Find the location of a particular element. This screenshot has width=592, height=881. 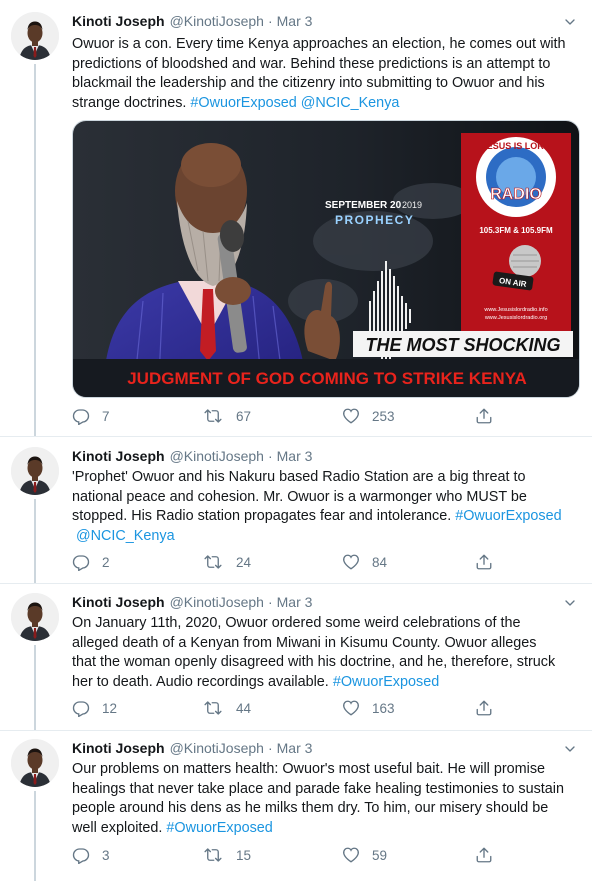

like-count: 59 is located at coordinates (380, 855).